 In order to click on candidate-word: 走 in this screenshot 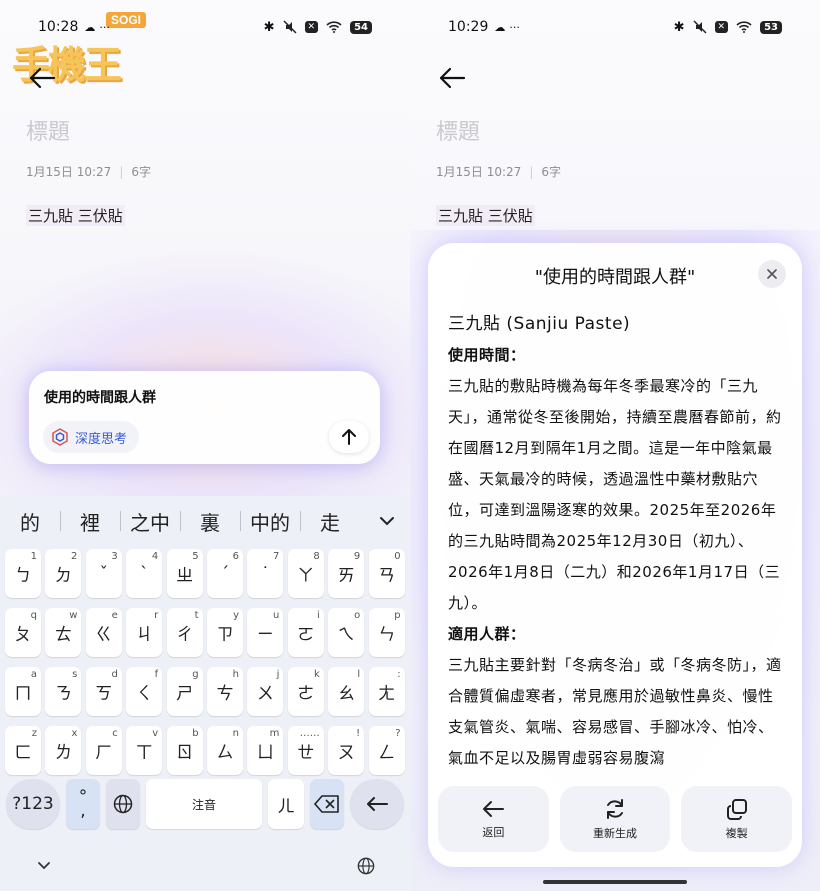, I will do `click(330, 521)`.